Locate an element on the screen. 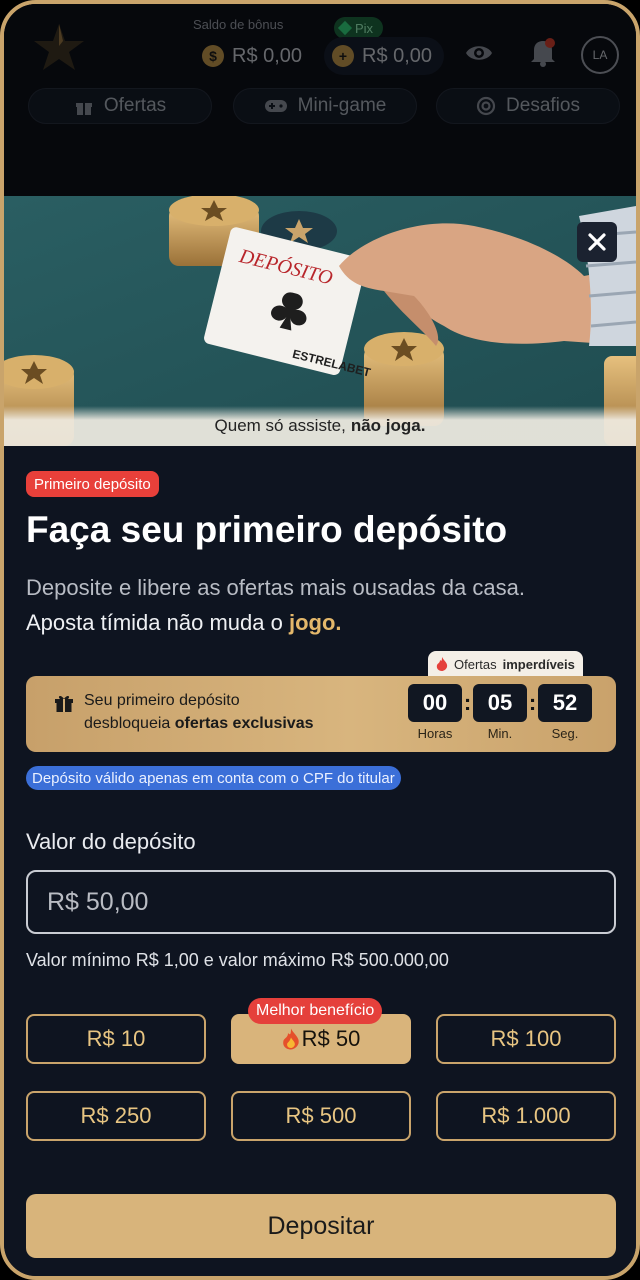 The height and width of the screenshot is (1280, 640). timer-minutes: 05 Min. is located at coordinates (500, 712).